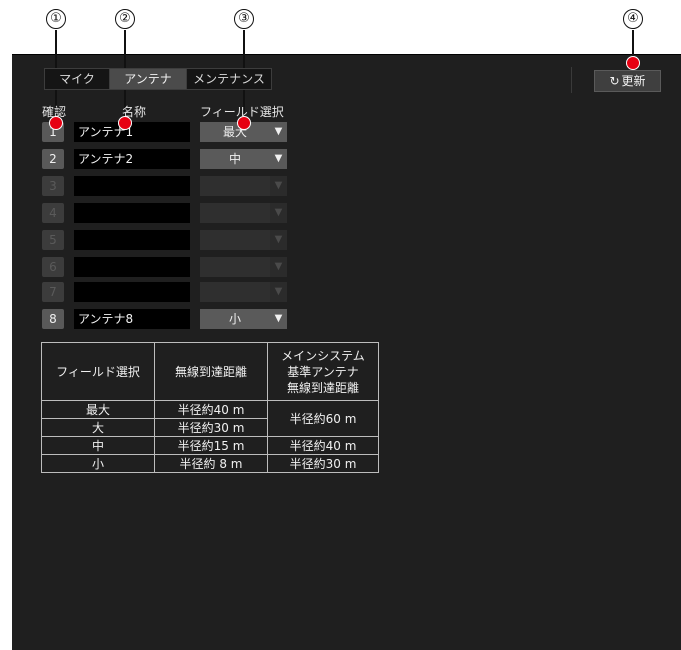 This screenshot has width=681, height=650. Describe the element at coordinates (571, 80) in the screenshot. I see `toolbar-divider` at that location.